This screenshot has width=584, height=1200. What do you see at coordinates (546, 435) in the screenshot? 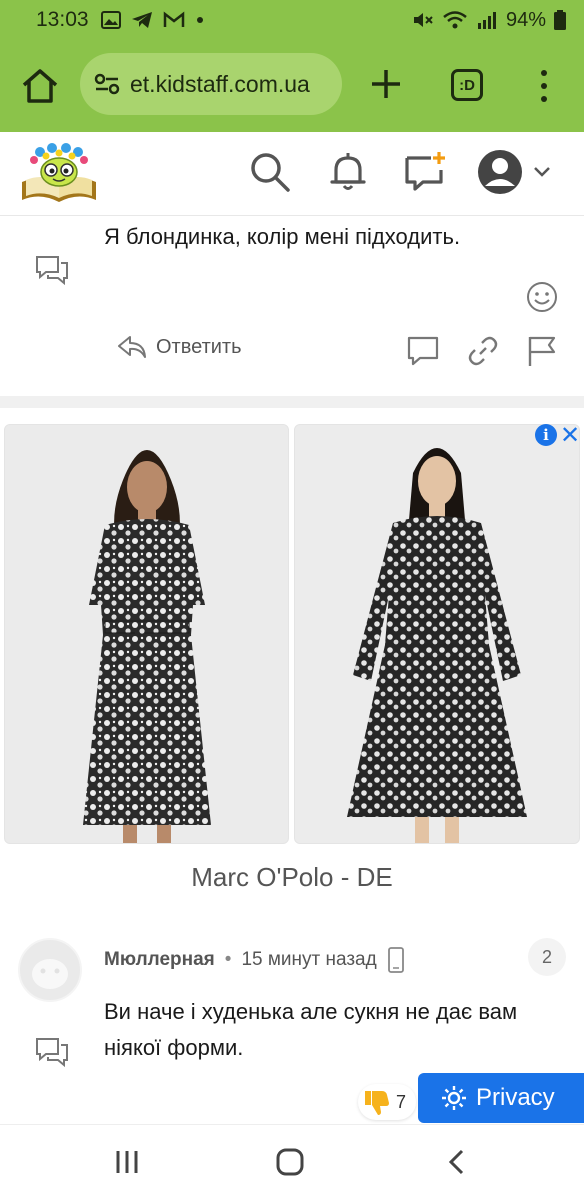
I see `ad-info-icon: i` at bounding box center [546, 435].